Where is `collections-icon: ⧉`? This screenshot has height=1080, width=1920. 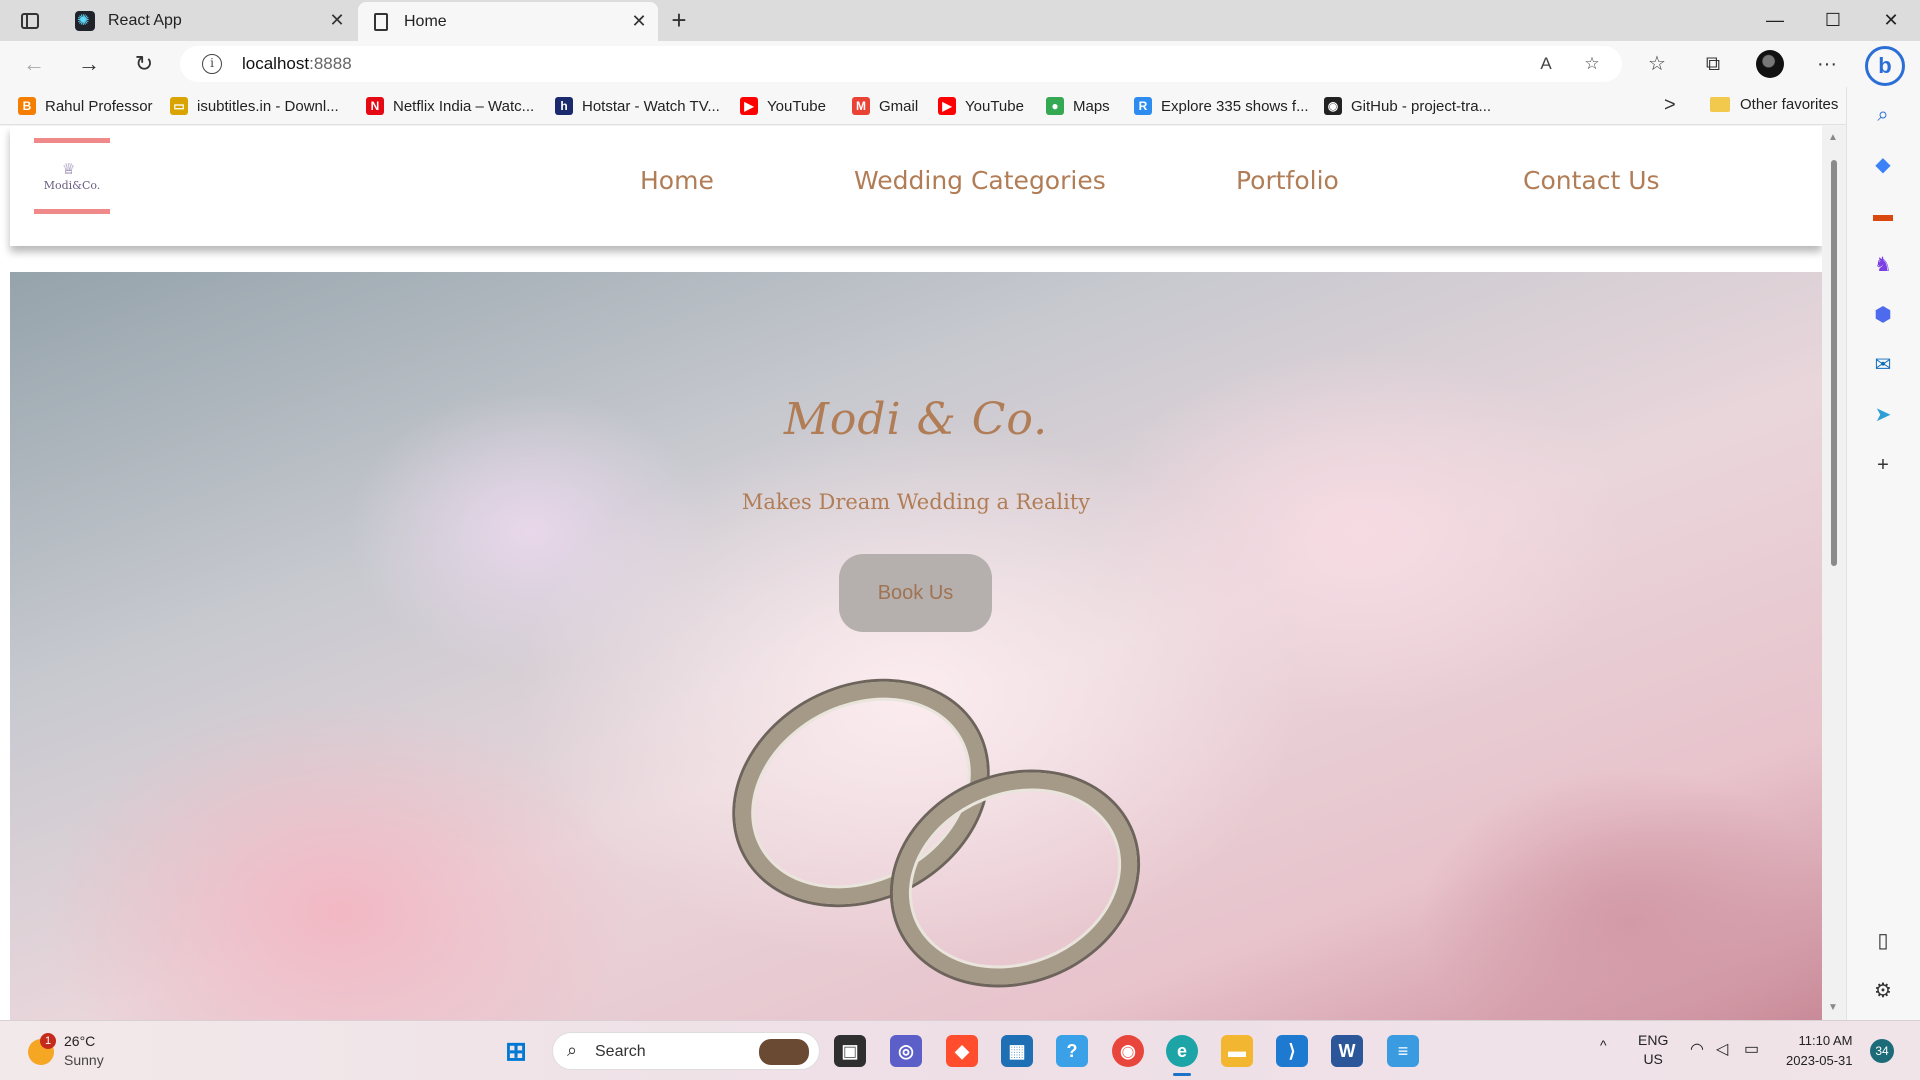 collections-icon: ⧉ is located at coordinates (1713, 64).